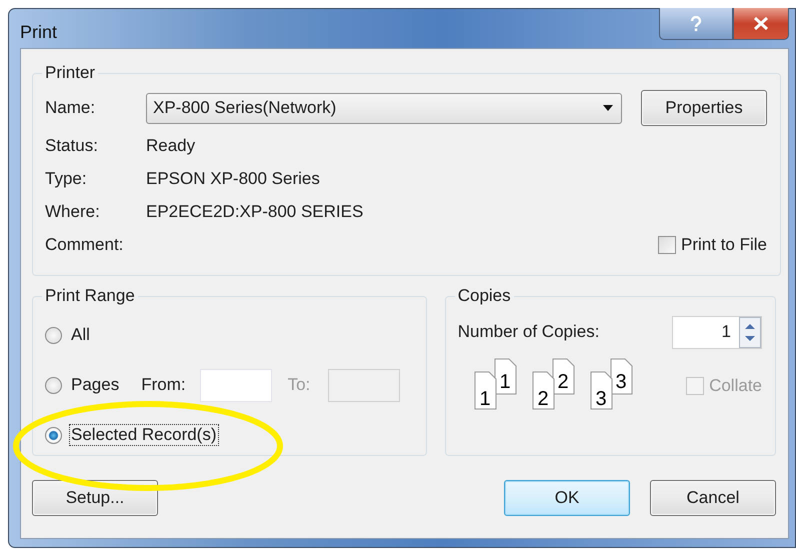  I want to click on copies-spinner: 1, so click(717, 332).